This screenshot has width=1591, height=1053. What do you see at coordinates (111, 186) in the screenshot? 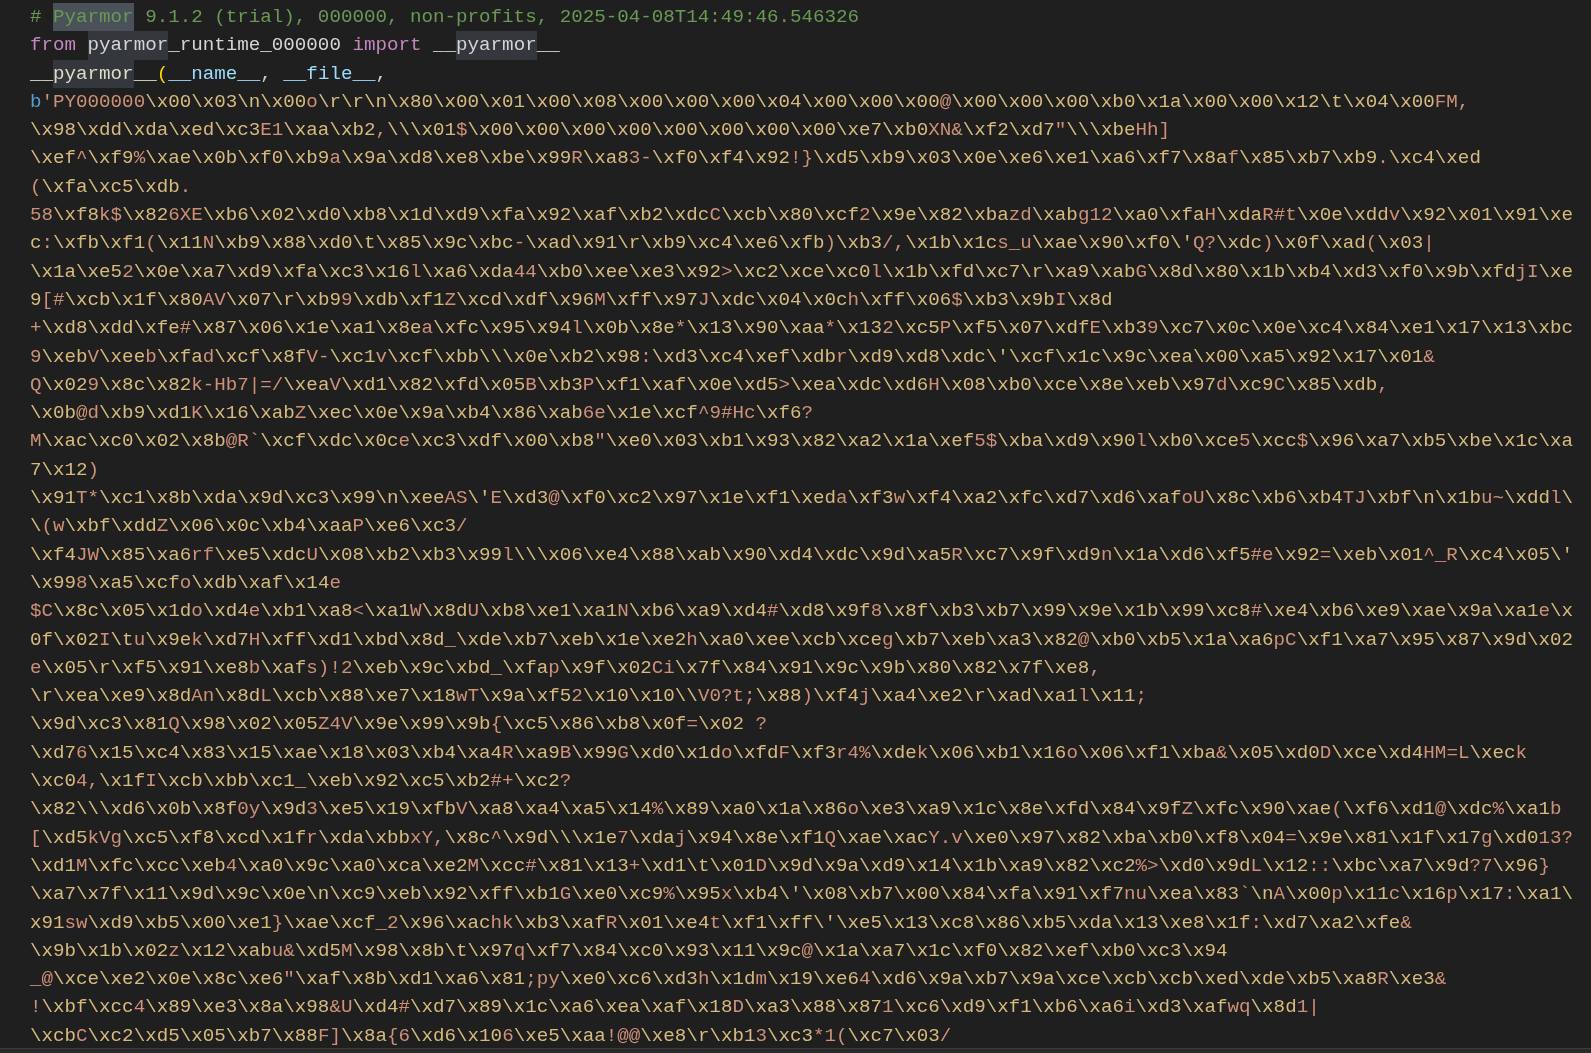
I see `code-line: (\xfa\xc5\xdb.` at bounding box center [111, 186].